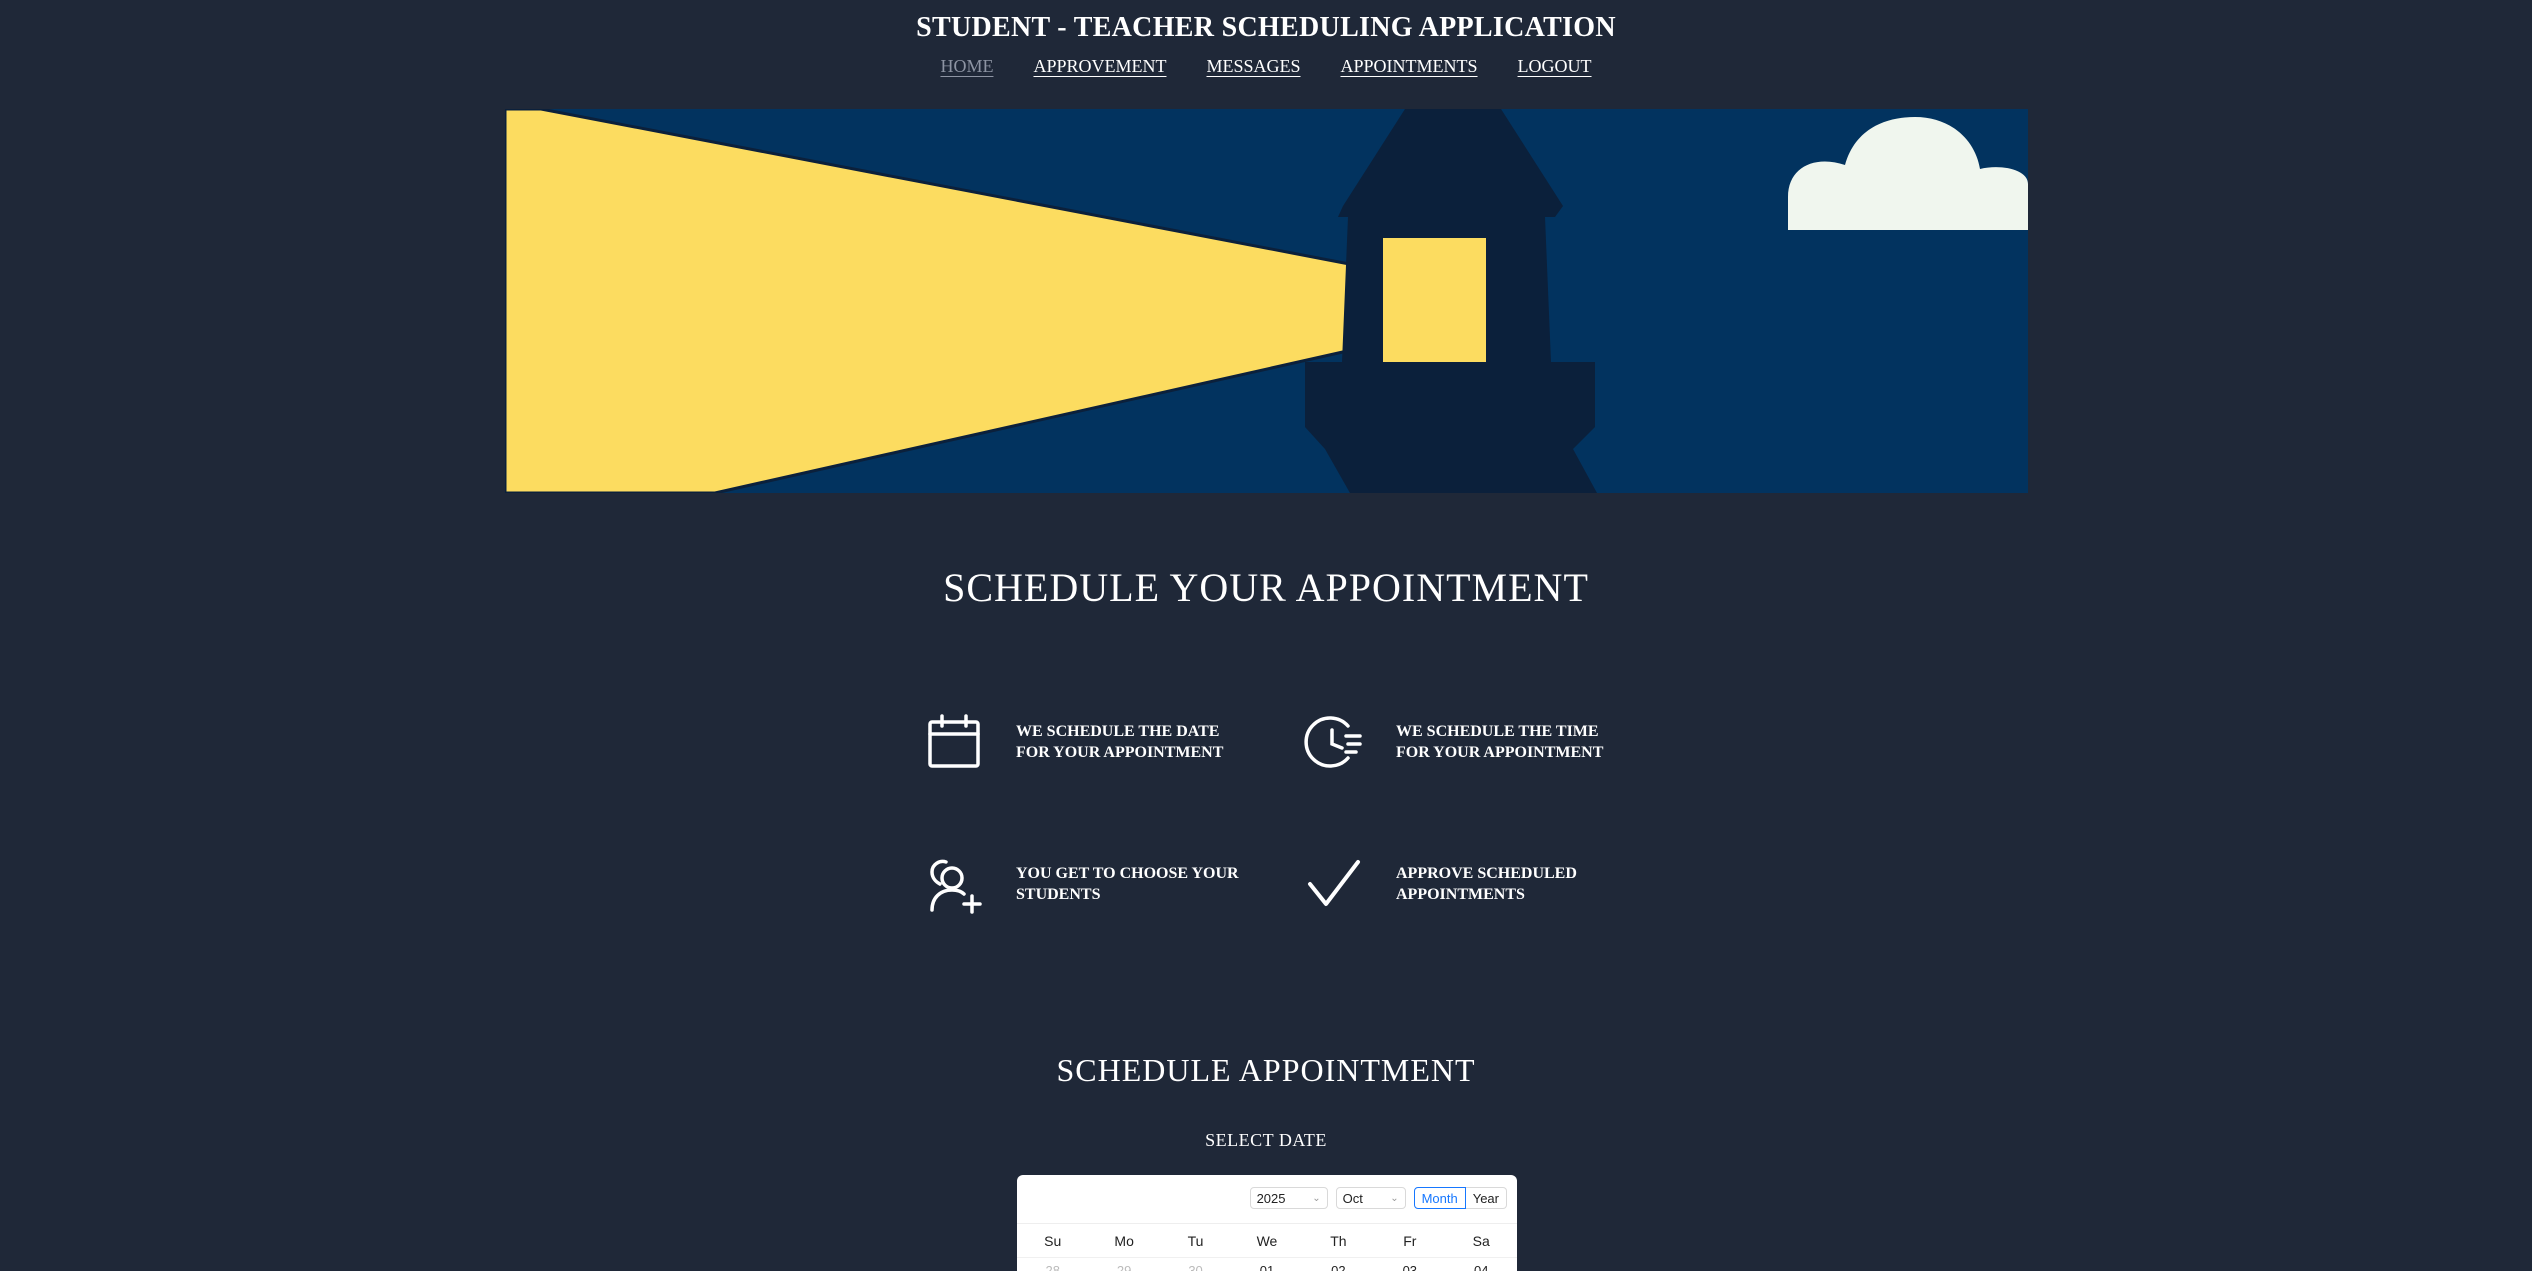  I want to click on feature-approve-text: APPROVE SCHEDULED APPOINTMENTS, so click(1486, 884).